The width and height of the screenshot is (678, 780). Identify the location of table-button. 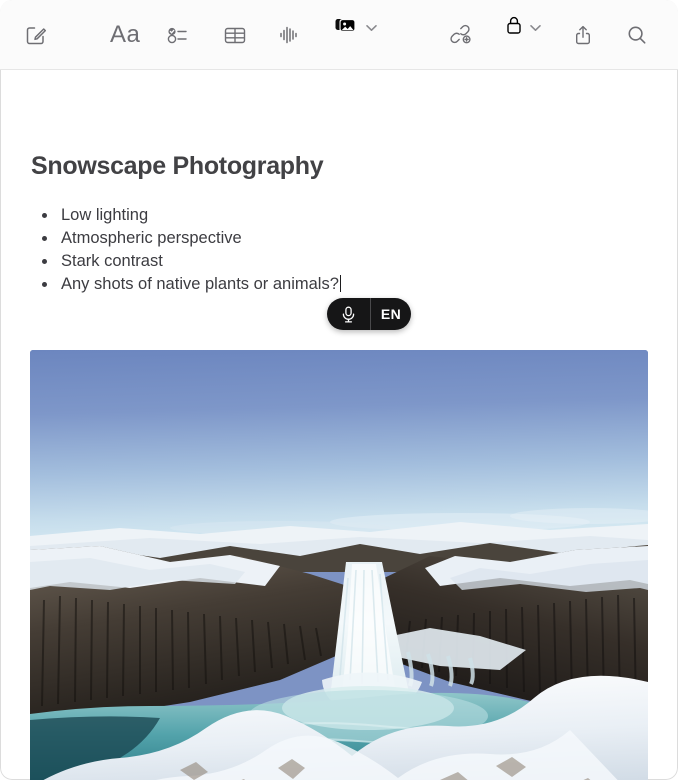
(235, 35).